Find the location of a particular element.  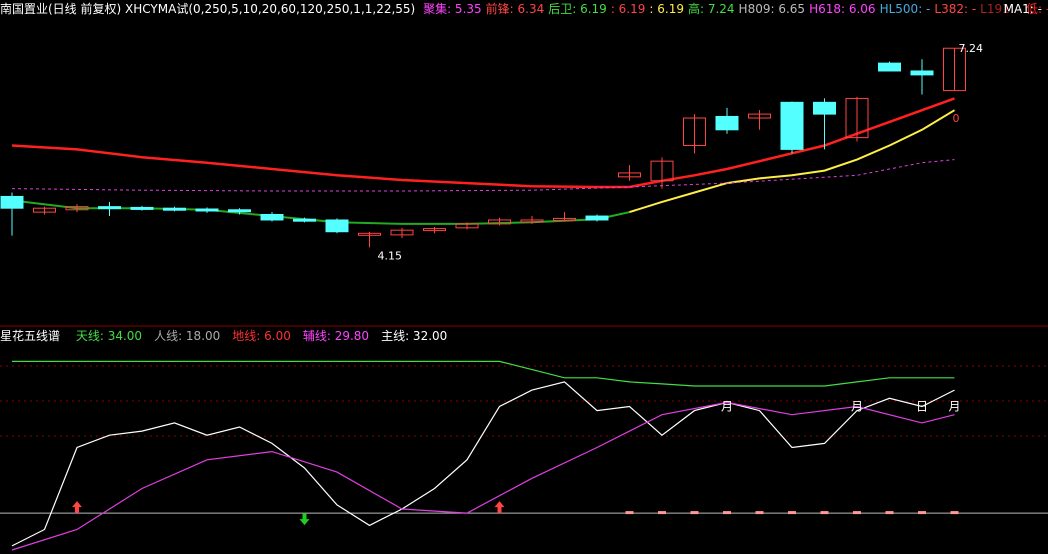

sub-text-label-2: 日 is located at coordinates (922, 407).